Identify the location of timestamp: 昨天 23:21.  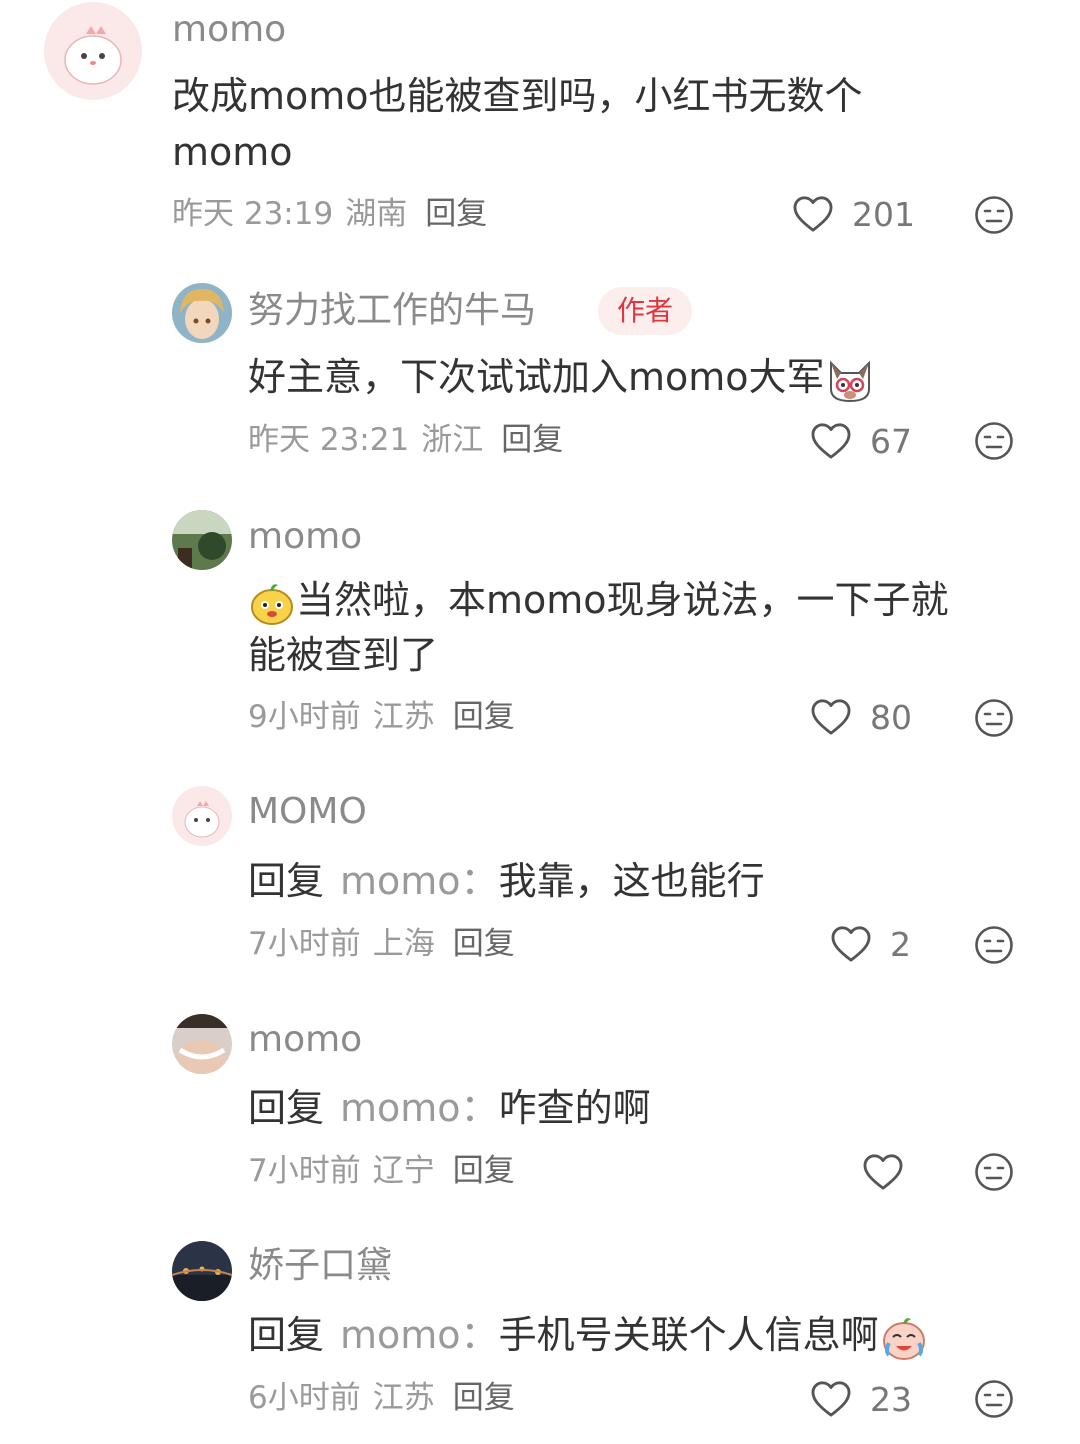
(329, 440).